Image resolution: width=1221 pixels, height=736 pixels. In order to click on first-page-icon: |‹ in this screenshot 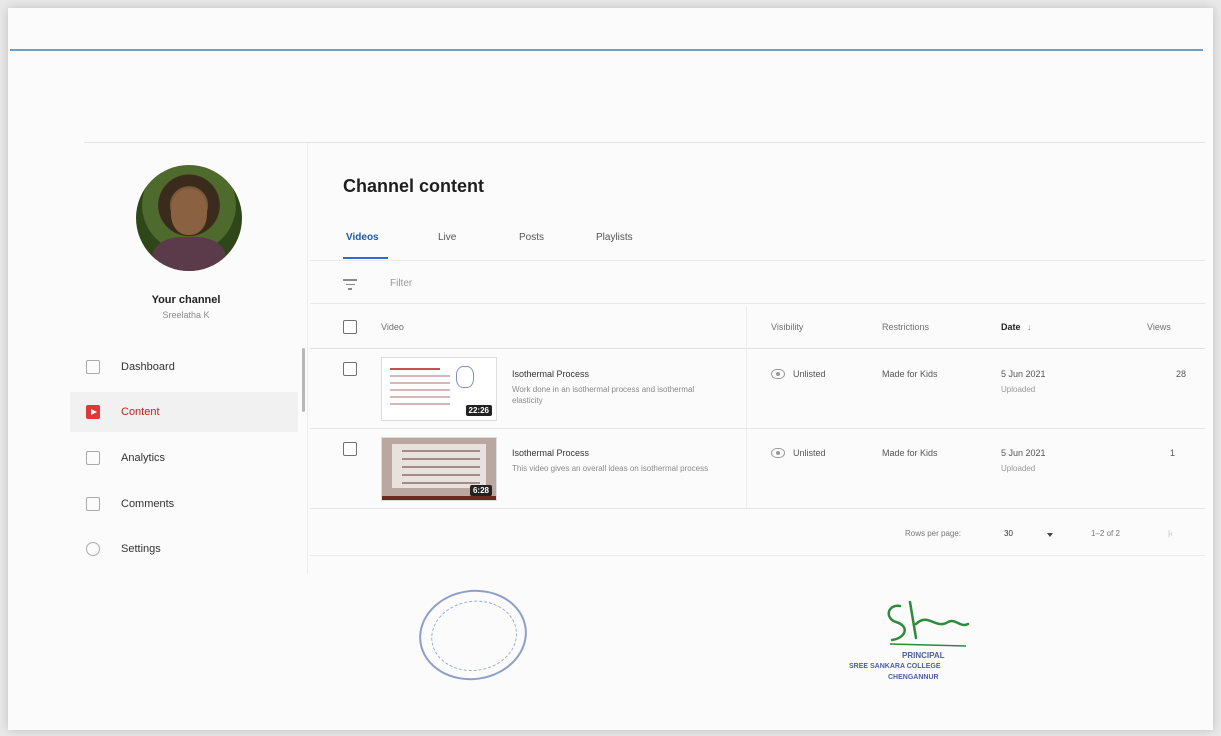, I will do `click(1170, 533)`.